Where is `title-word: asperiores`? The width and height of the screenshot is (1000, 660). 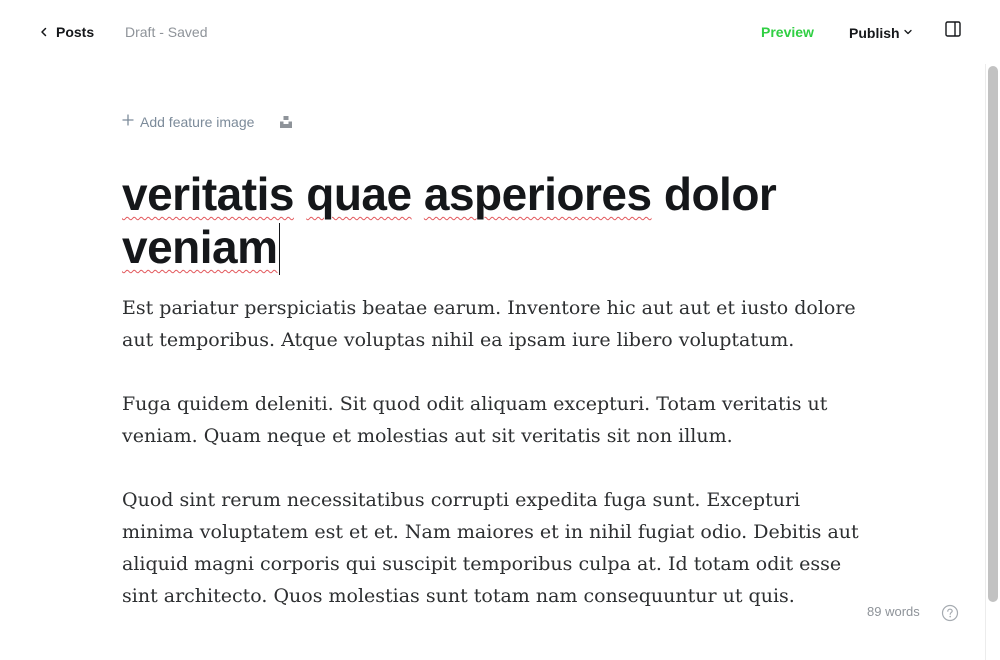
title-word: asperiores is located at coordinates (537, 194).